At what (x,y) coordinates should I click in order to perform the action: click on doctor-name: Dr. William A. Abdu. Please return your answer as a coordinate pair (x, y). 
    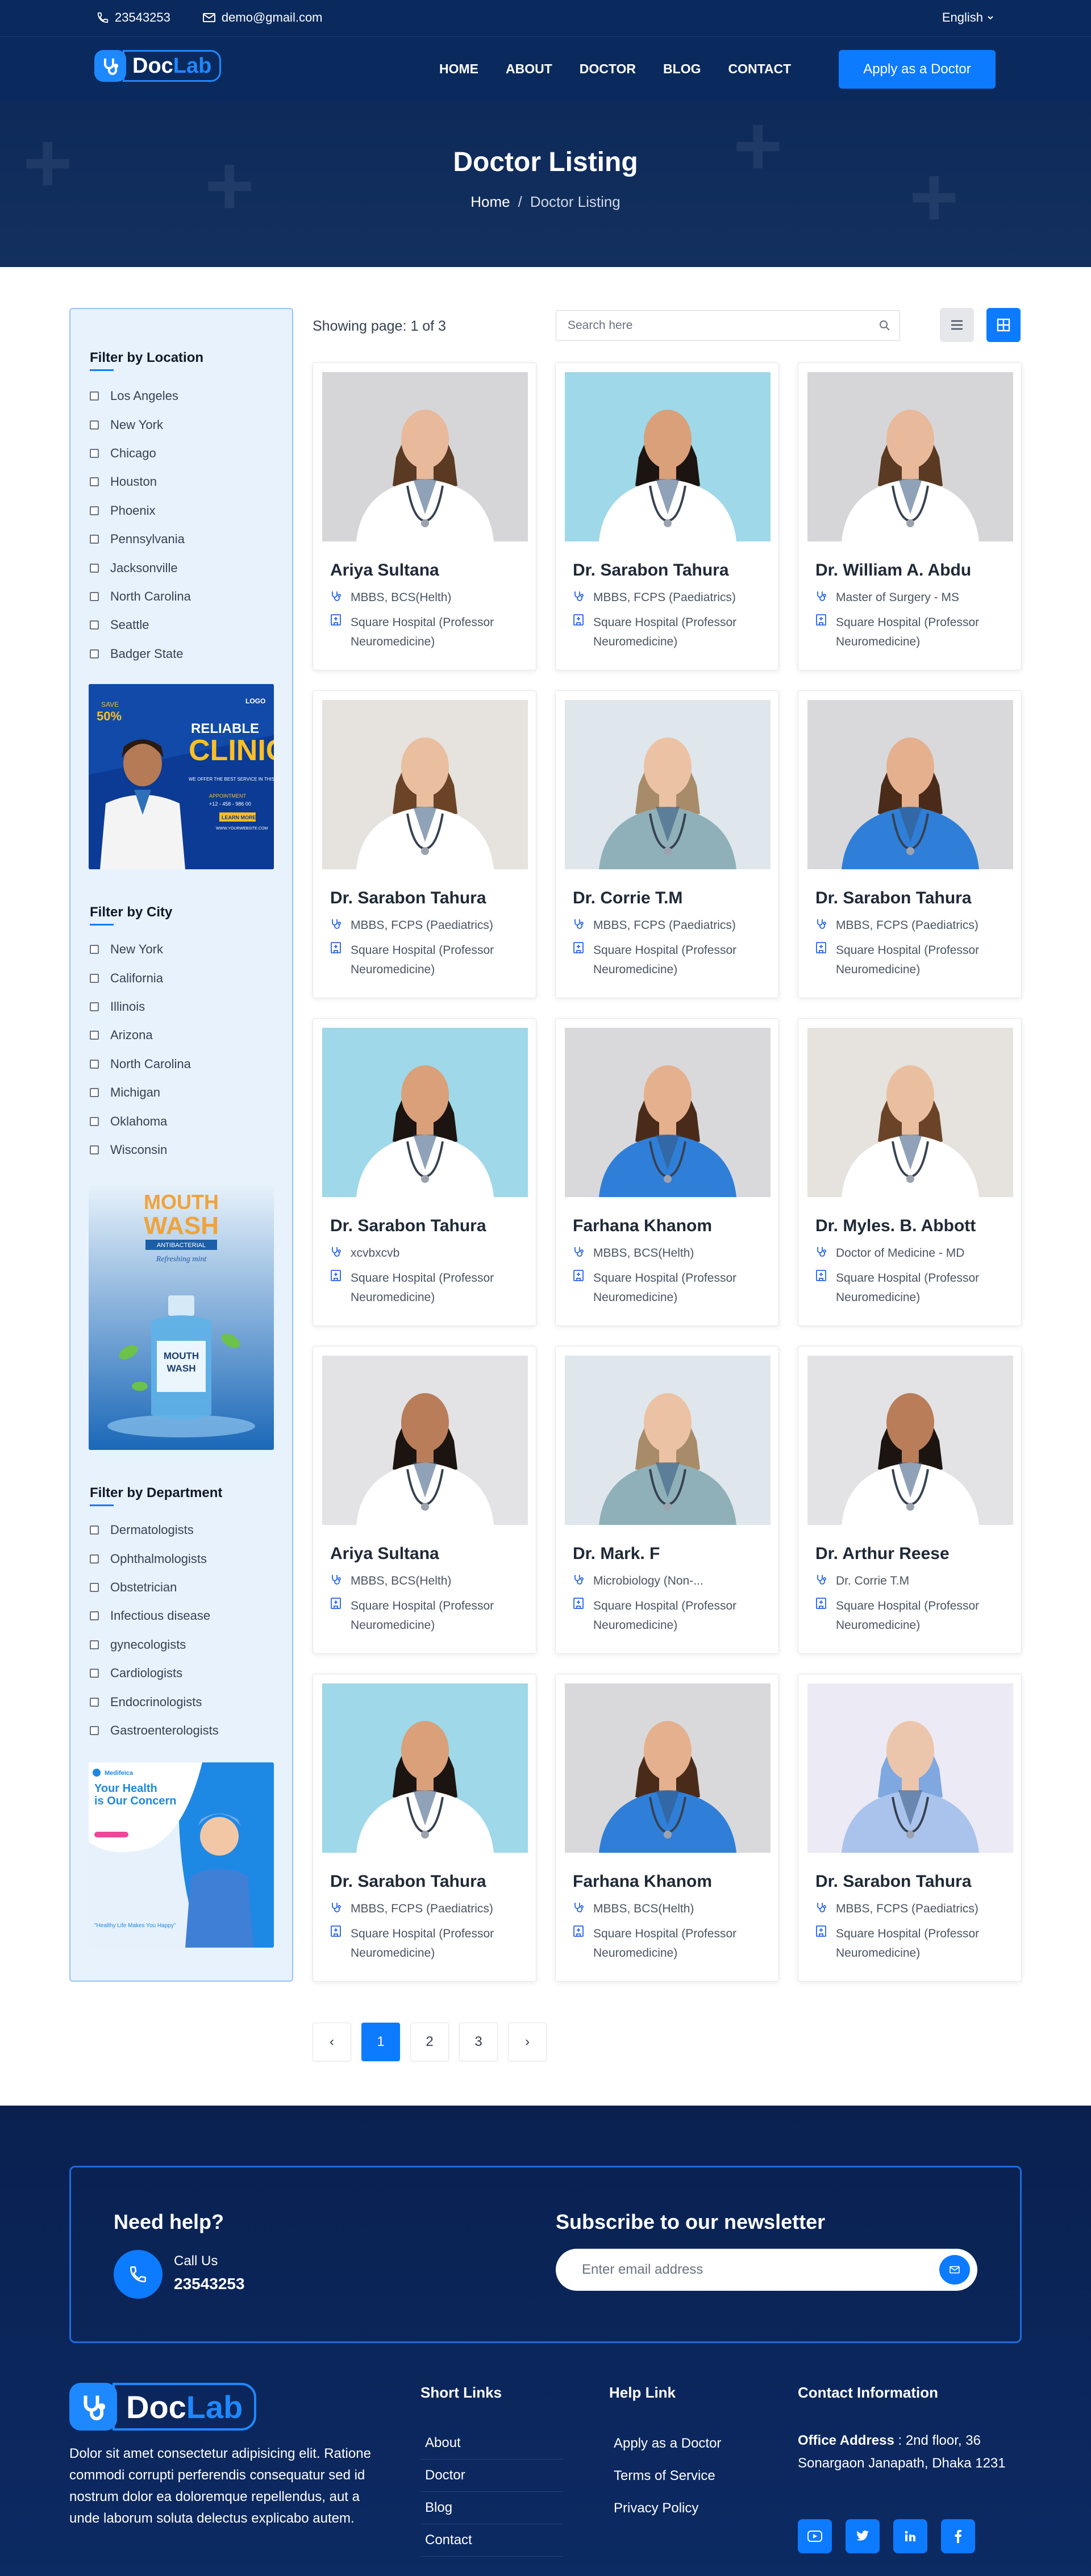
    Looking at the image, I should click on (893, 570).